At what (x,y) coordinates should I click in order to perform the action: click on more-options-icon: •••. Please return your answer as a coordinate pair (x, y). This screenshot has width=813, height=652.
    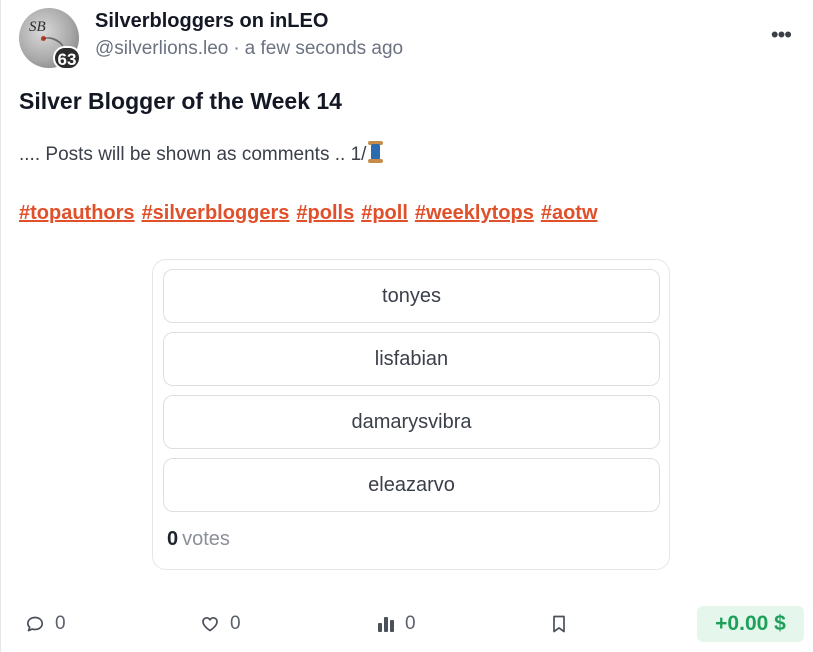
    Looking at the image, I should click on (781, 35).